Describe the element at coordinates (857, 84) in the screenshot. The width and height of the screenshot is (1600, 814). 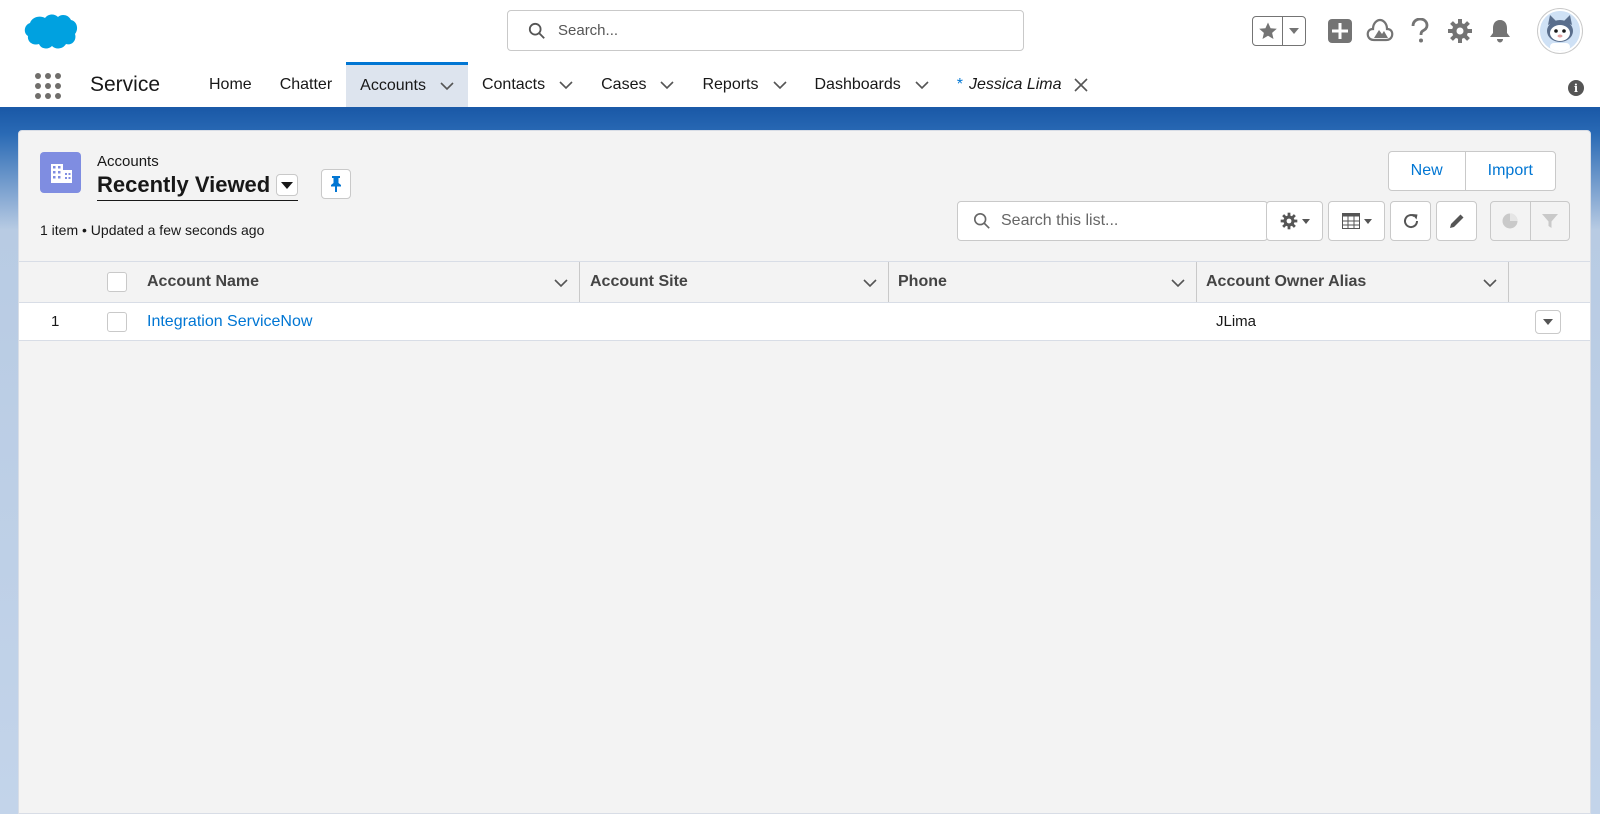
I see `tab-label: Dashboards` at that location.